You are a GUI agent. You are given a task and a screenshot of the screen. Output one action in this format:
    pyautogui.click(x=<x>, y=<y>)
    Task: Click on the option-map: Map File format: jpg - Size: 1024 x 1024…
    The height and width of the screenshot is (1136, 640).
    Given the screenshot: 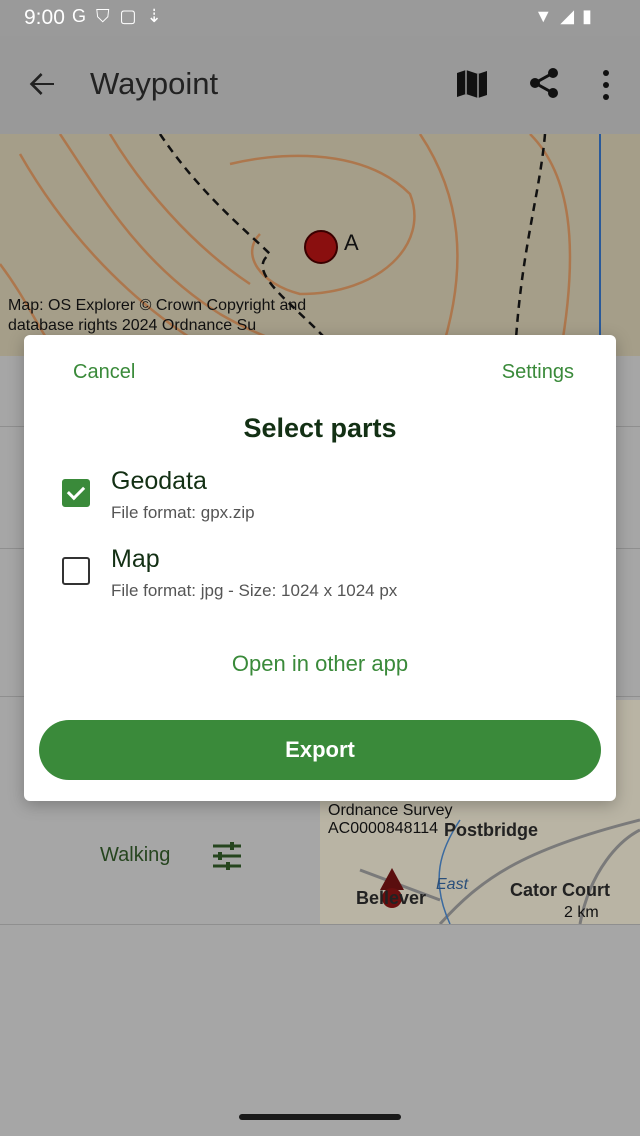 What is the action you would take?
    pyautogui.click(x=330, y=580)
    